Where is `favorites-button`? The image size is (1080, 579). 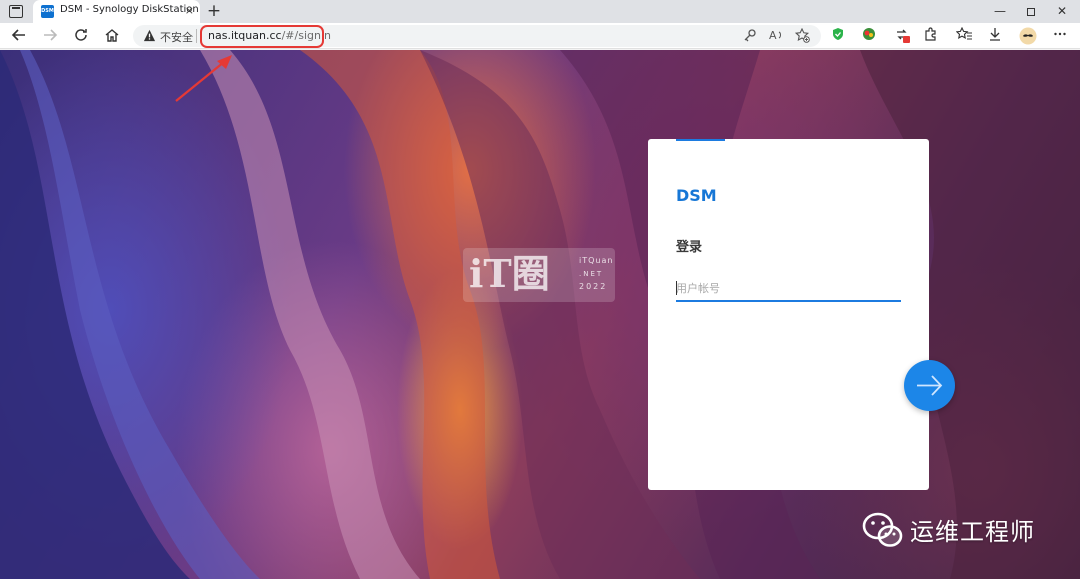 favorites-button is located at coordinates (964, 35).